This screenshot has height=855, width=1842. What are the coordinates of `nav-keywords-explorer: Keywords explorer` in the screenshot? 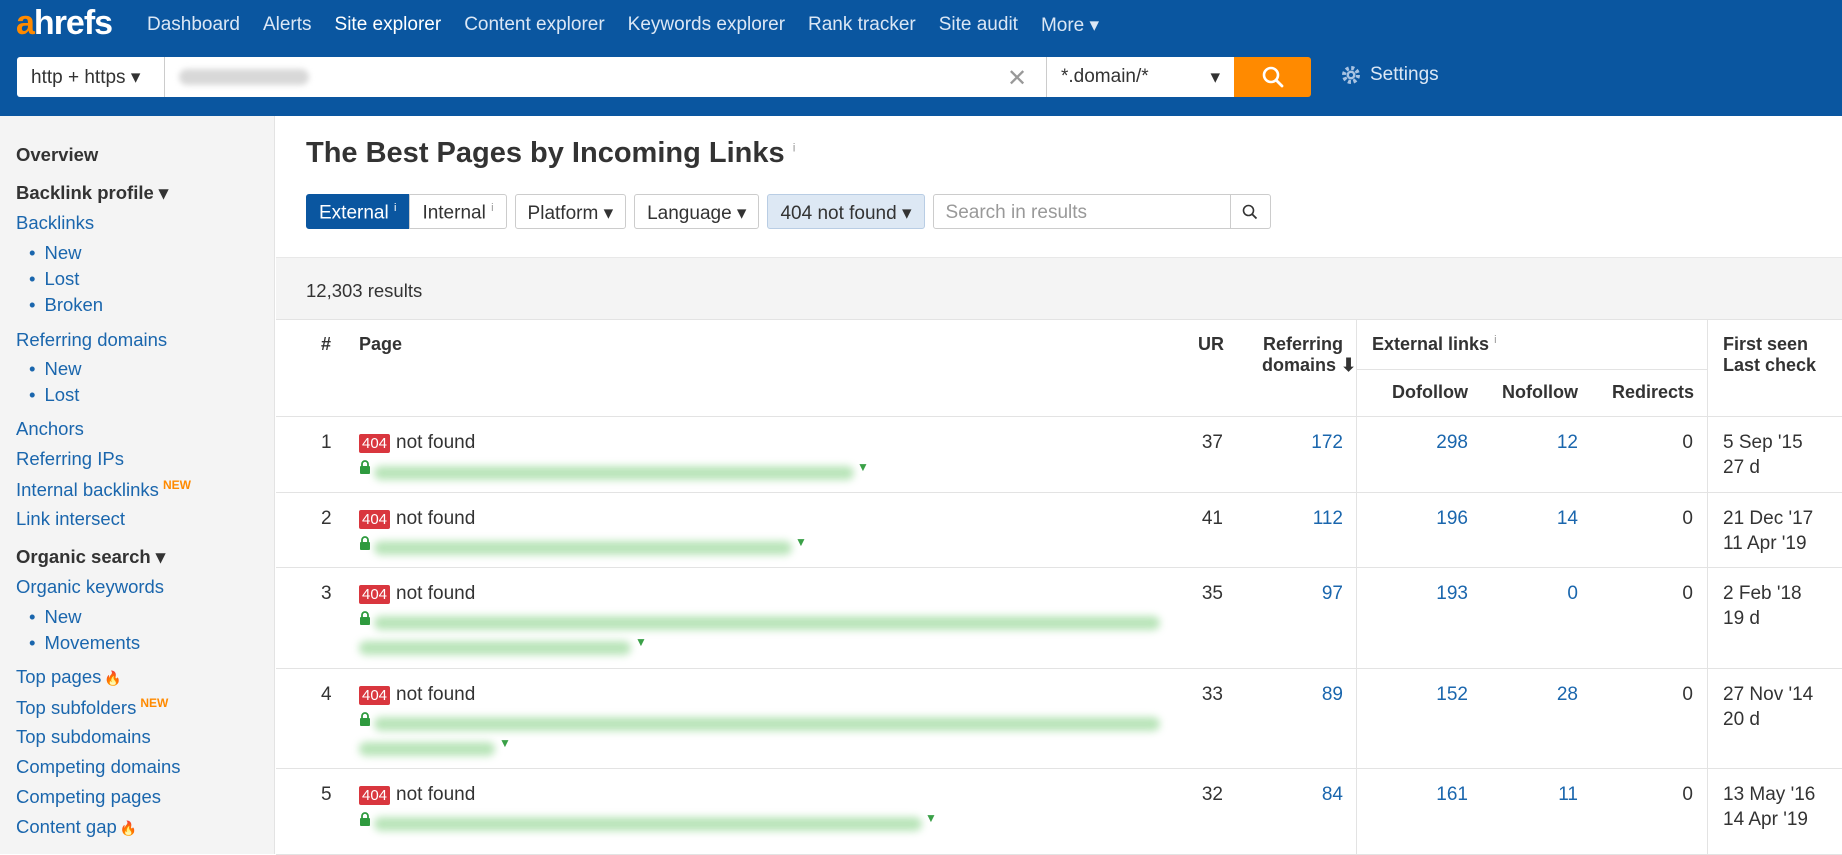 It's located at (706, 25).